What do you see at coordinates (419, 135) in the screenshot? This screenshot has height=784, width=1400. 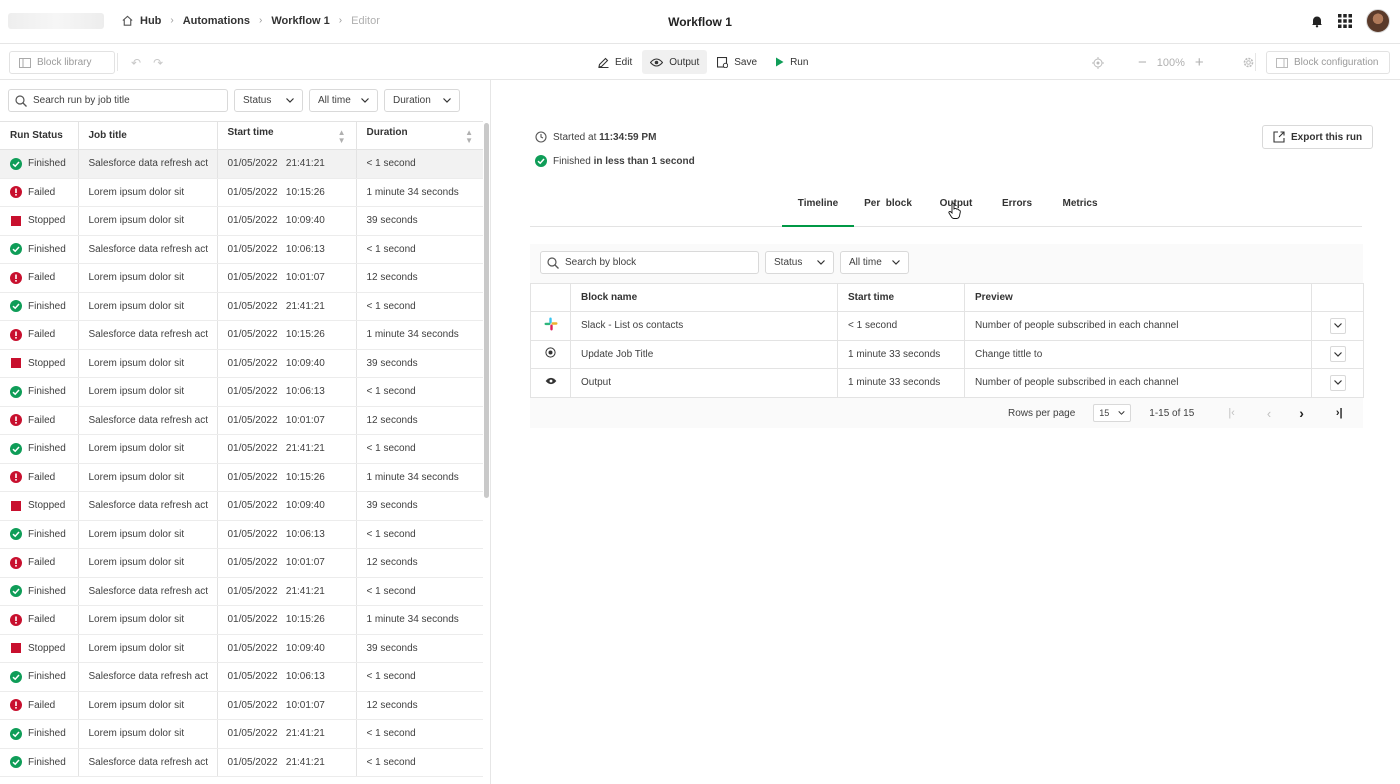 I see `column-header-duration: Duration ▲ ▼` at bounding box center [419, 135].